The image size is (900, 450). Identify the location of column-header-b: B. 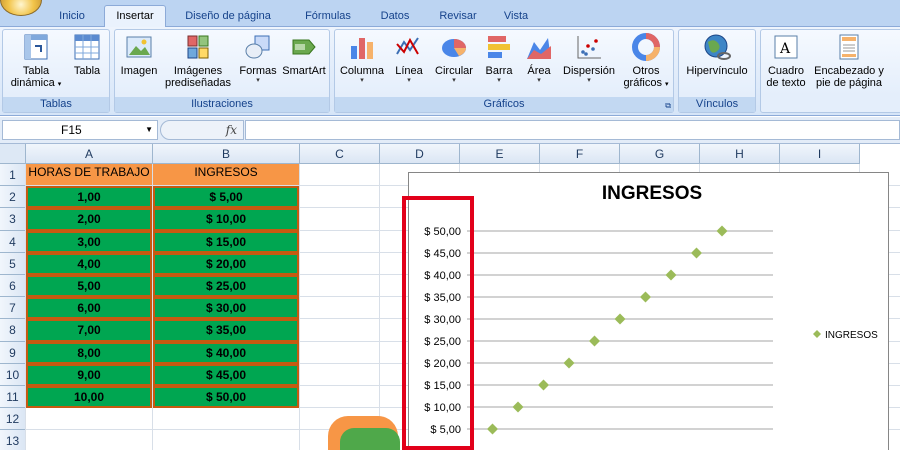
(226, 154).